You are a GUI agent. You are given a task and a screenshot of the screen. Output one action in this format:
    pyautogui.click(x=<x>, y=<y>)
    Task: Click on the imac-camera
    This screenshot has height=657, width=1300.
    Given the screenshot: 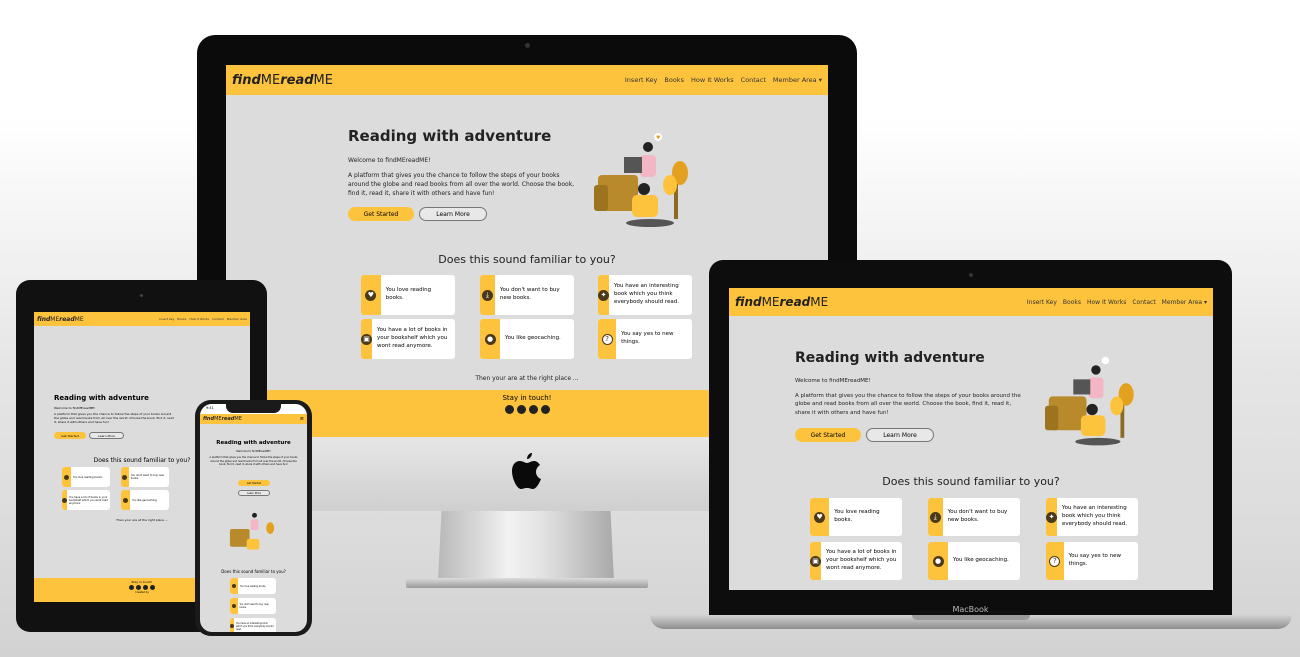 What is the action you would take?
    pyautogui.click(x=527, y=45)
    